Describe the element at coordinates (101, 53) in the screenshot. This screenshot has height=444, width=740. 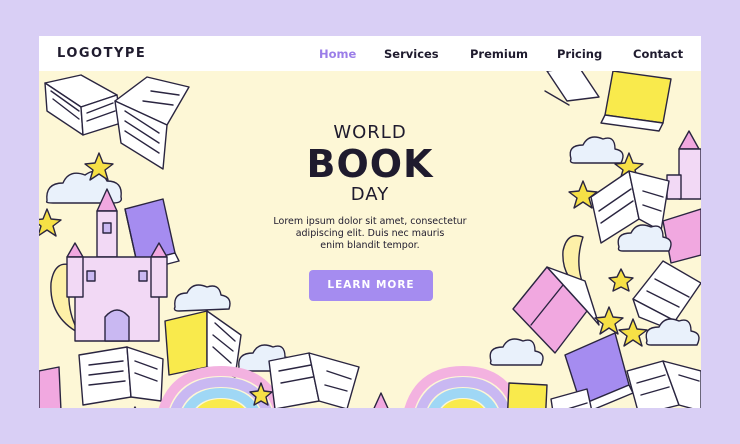
I see `logo: LOGOTYPE` at that location.